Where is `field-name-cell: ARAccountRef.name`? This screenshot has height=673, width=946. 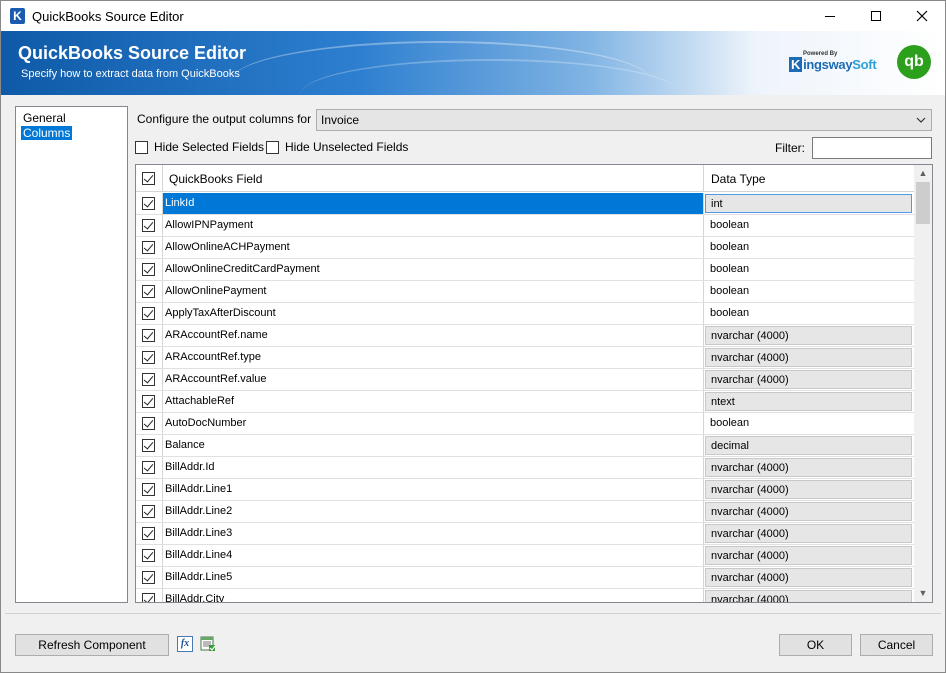 field-name-cell: ARAccountRef.name is located at coordinates (433, 335).